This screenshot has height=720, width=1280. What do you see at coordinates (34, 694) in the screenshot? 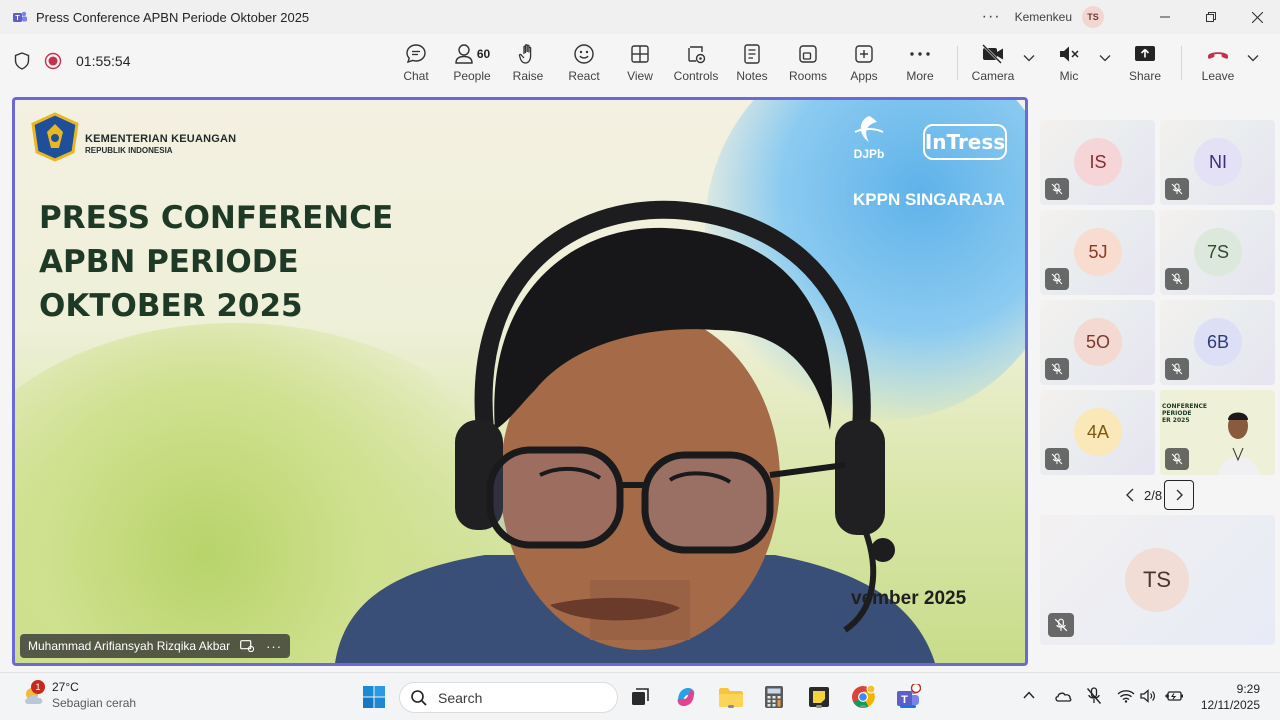
I see `weather-icon-wrap: 1` at bounding box center [34, 694].